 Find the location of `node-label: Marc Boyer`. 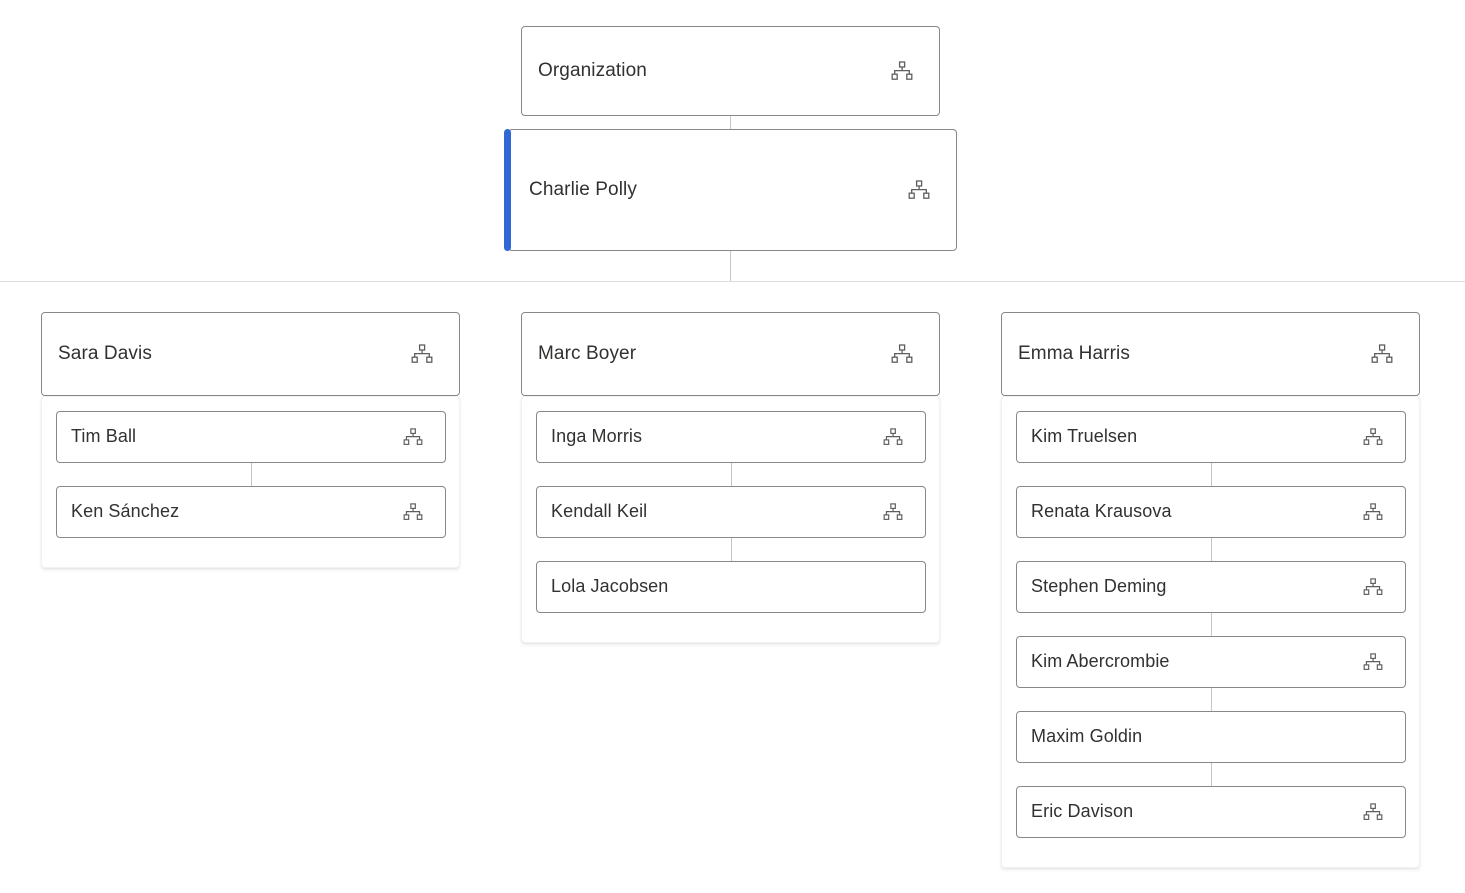

node-label: Marc Boyer is located at coordinates (587, 353).